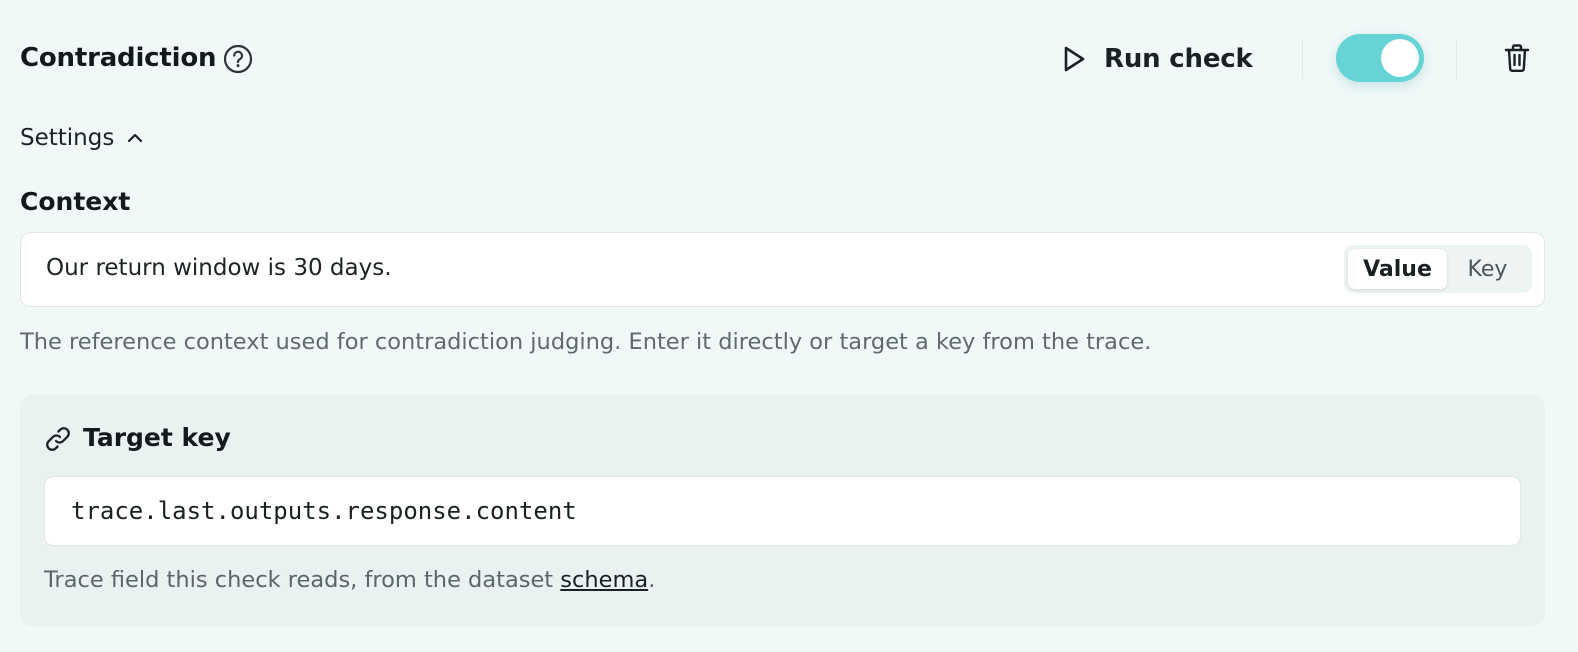 Image resolution: width=1578 pixels, height=652 pixels. What do you see at coordinates (604, 580) in the screenshot?
I see `schema-link: schema` at bounding box center [604, 580].